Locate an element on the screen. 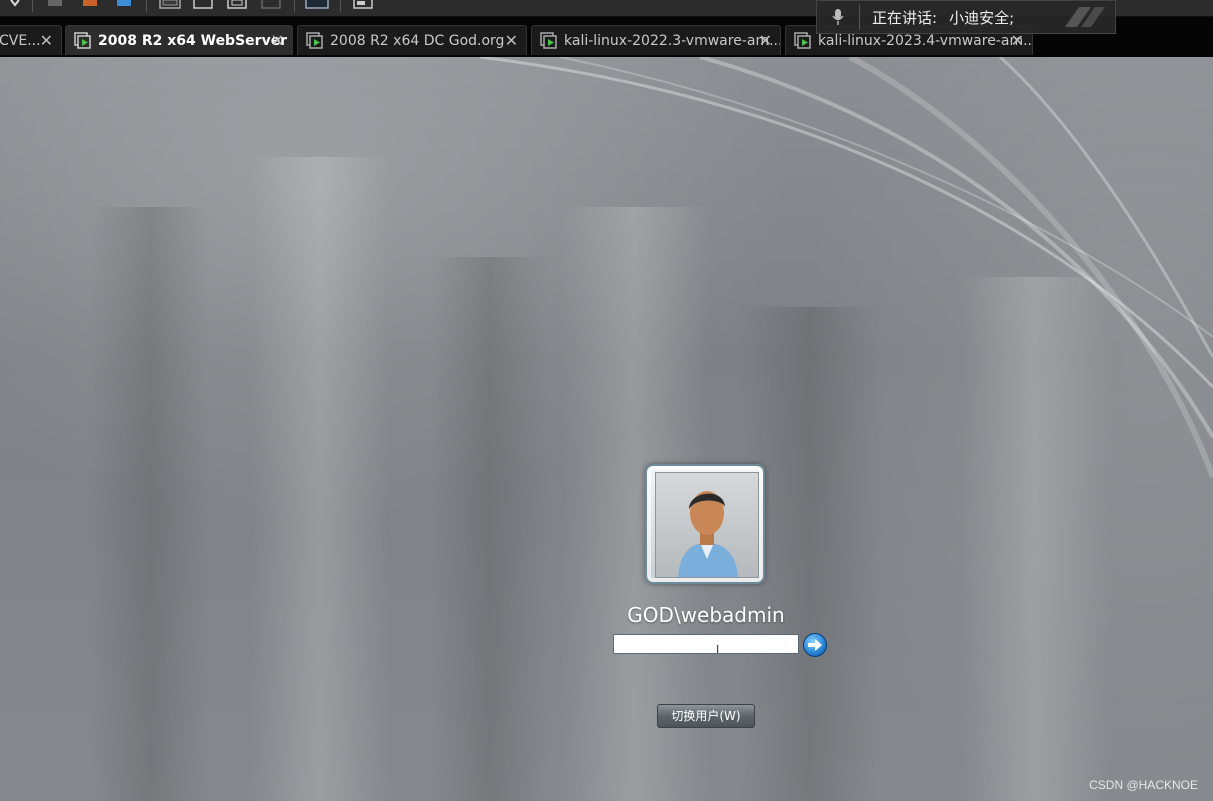 The height and width of the screenshot is (801, 1213). speaker-name: 小迪安全; is located at coordinates (982, 17).